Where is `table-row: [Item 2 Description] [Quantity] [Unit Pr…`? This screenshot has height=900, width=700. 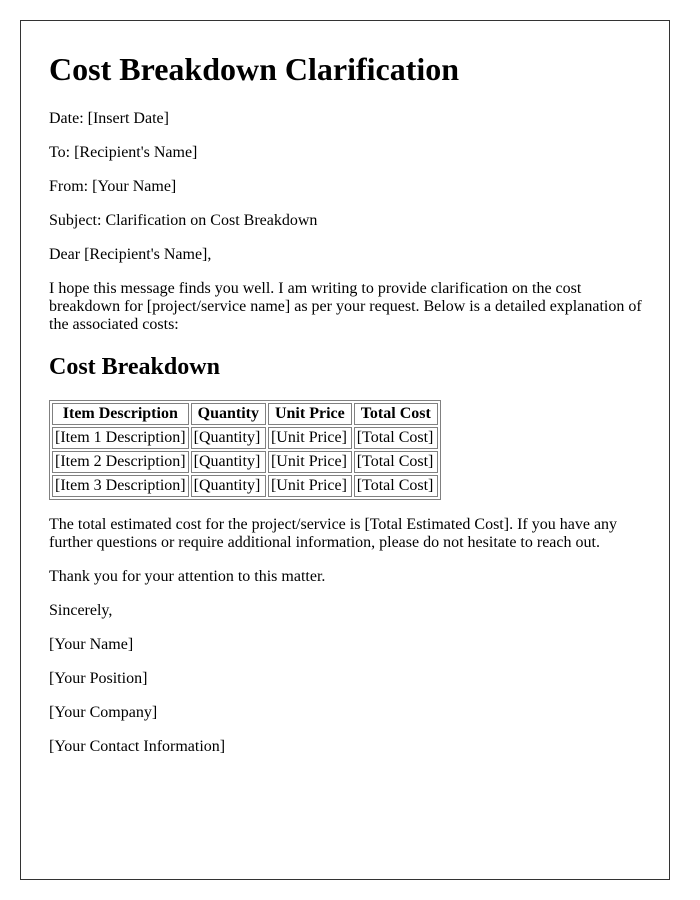 table-row: [Item 2 Description] [Quantity] [Unit Pr… is located at coordinates (245, 462).